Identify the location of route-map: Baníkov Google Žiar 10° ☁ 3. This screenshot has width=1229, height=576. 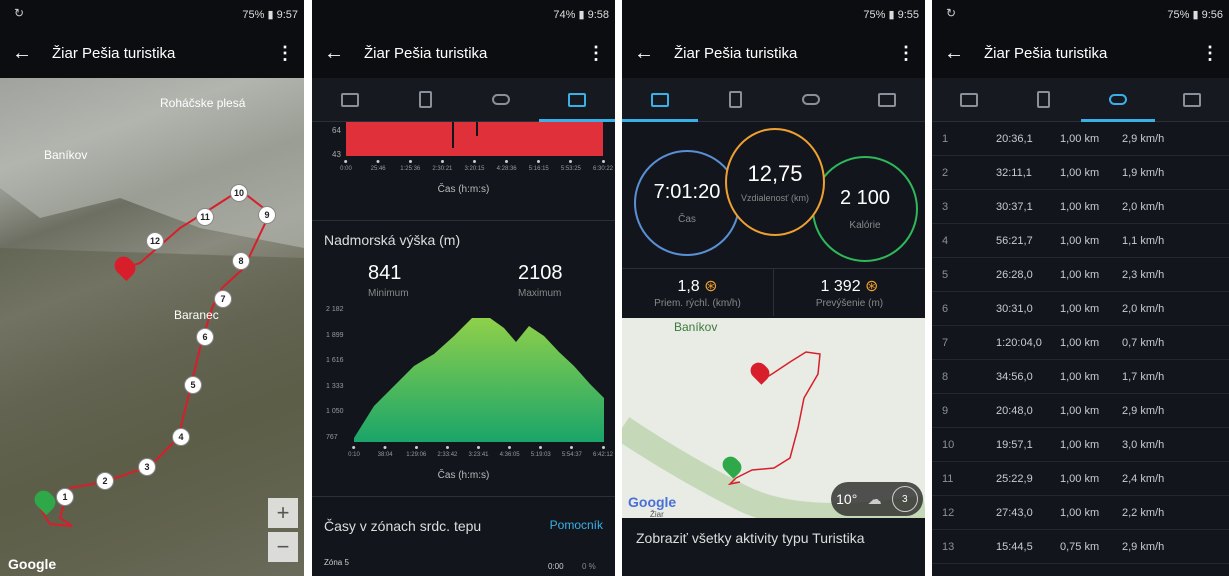
(773, 418).